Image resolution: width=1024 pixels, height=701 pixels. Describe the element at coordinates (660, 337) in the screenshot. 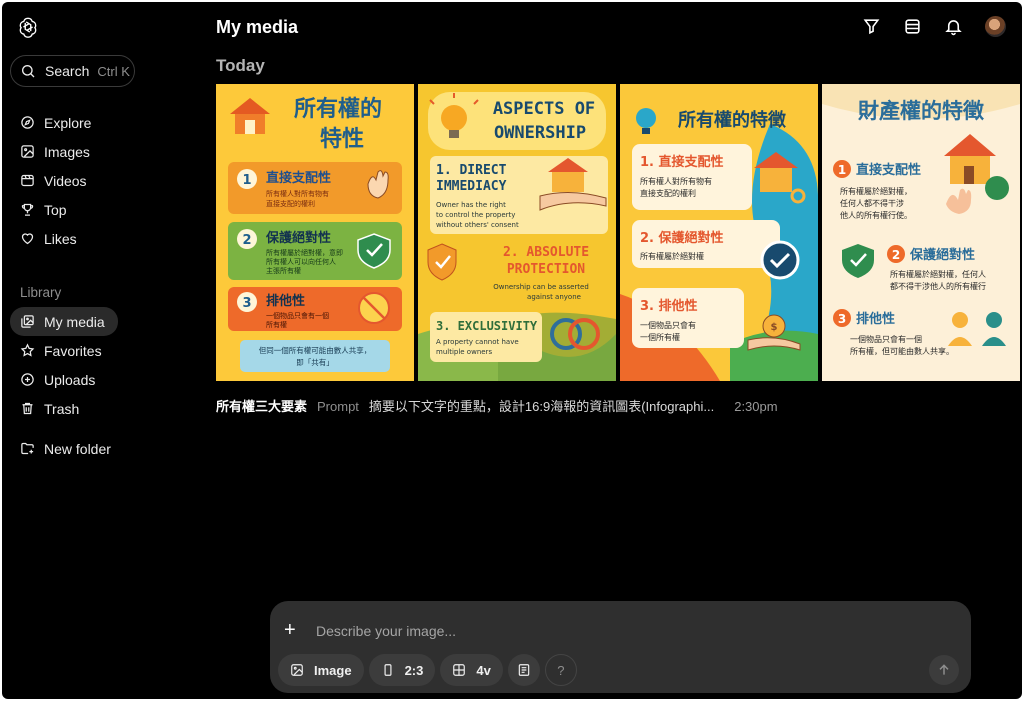

I see `svg-text: 一個所有權` at that location.